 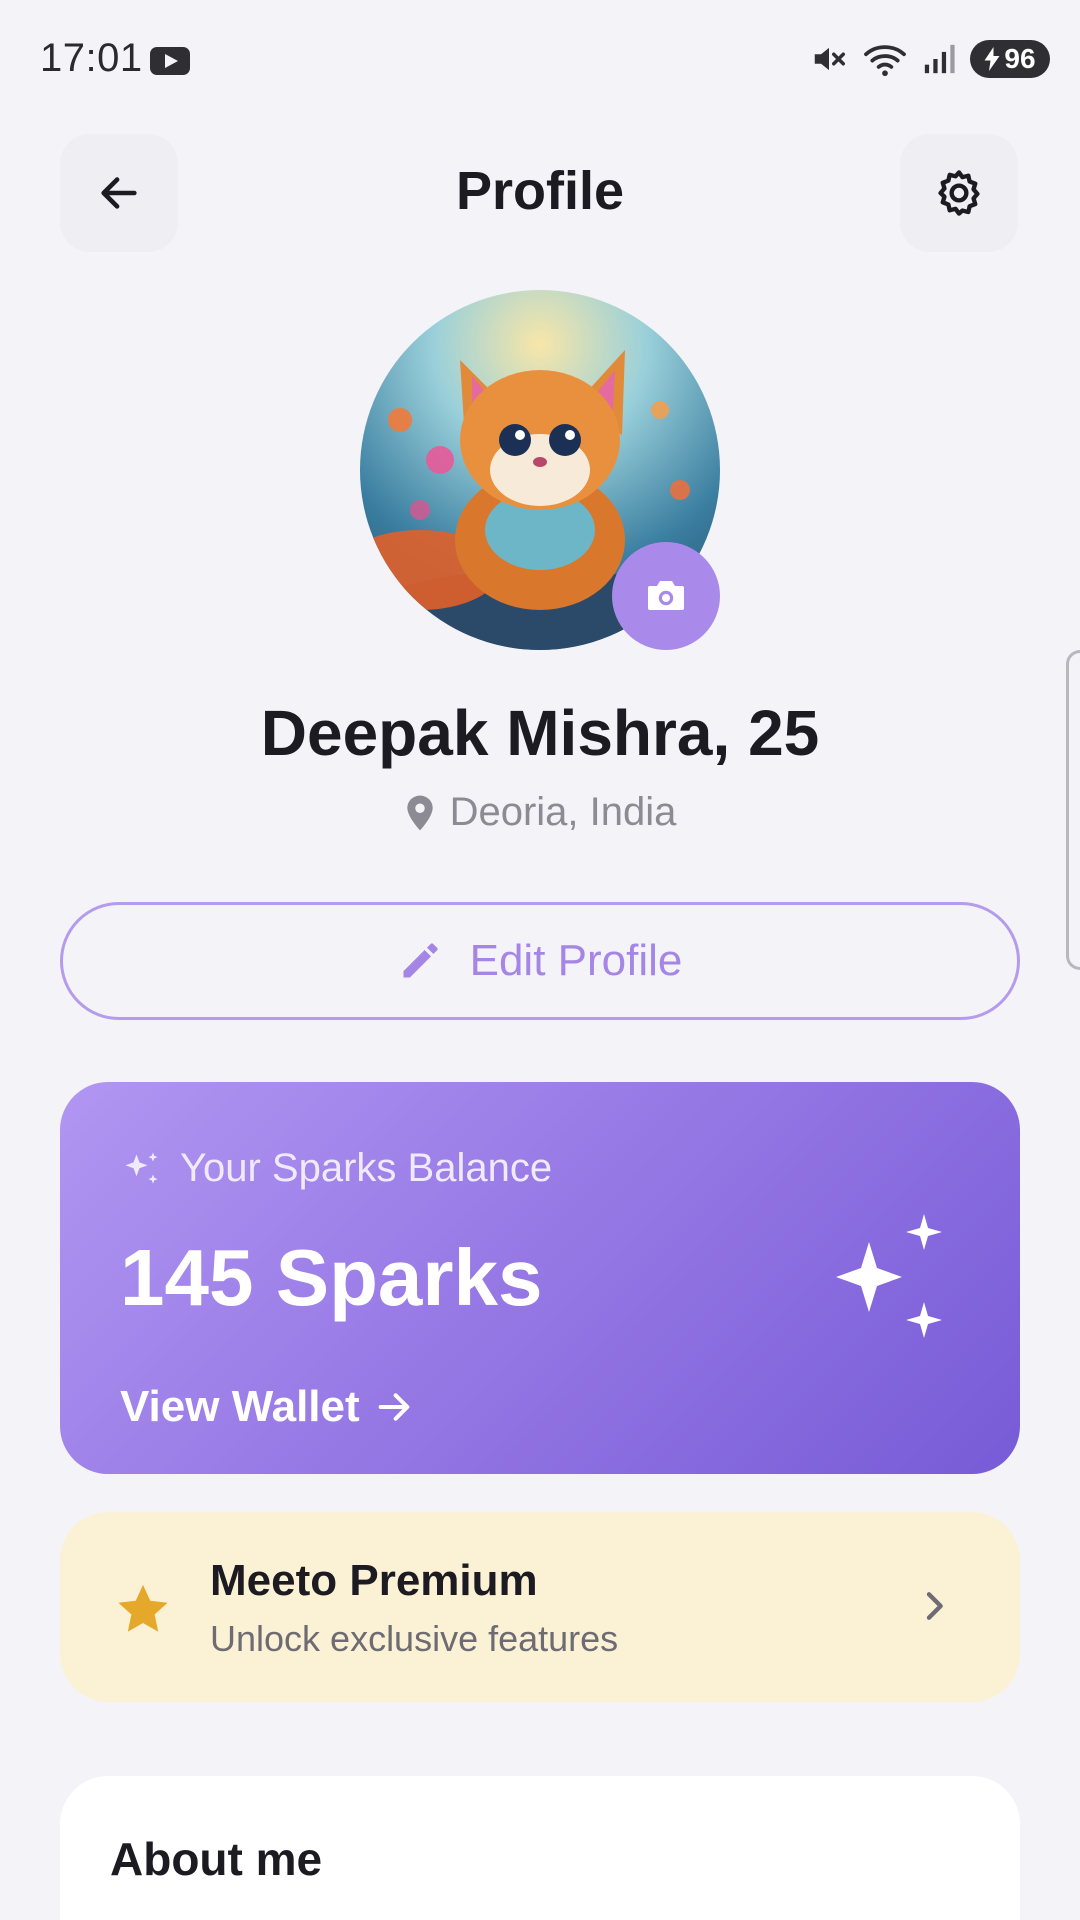 I want to click on edge-panel-handle, so click(x=1073, y=810).